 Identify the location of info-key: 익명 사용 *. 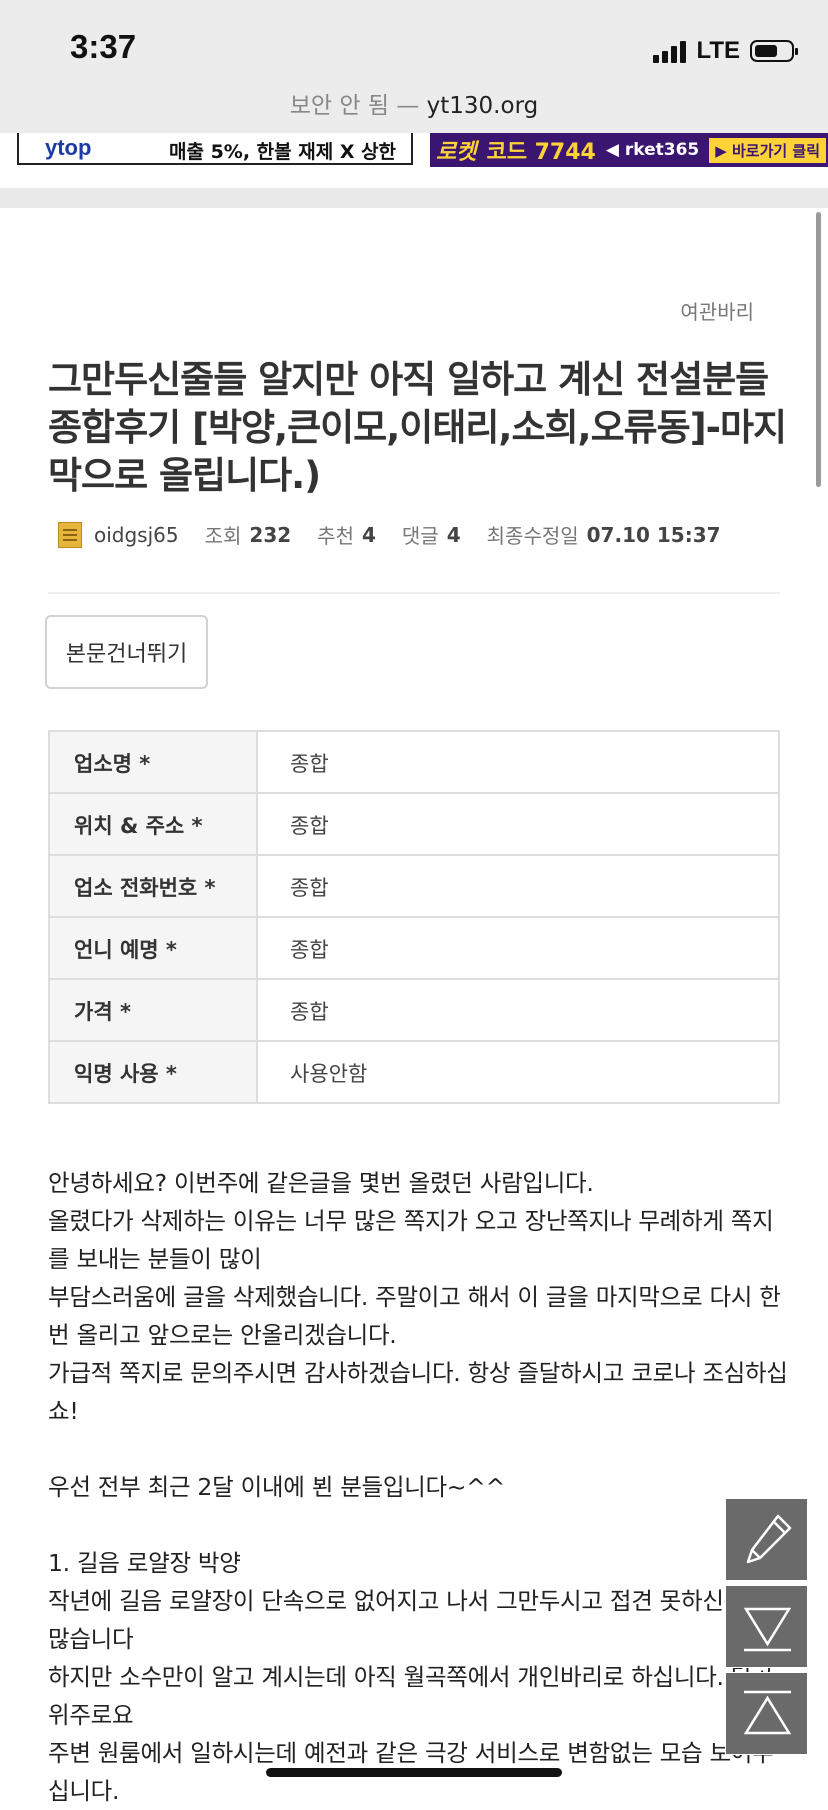
(153, 1072).